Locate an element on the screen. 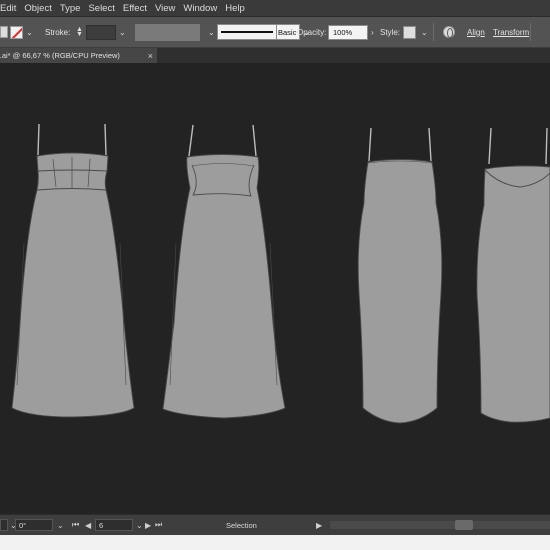 The width and height of the screenshot is (550, 550). dress-3-front is located at coordinates (400, 275).